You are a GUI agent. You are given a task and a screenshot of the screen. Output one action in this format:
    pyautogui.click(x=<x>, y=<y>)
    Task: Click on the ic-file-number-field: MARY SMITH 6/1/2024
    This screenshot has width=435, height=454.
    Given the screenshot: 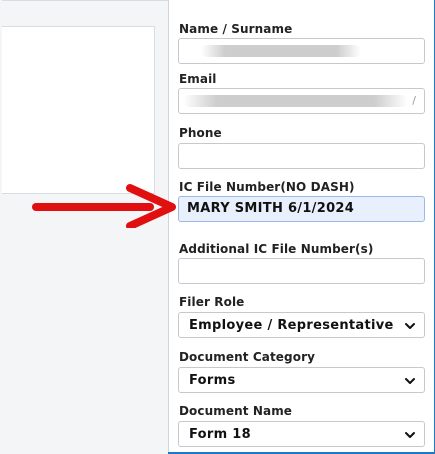 What is the action you would take?
    pyautogui.click(x=301, y=209)
    